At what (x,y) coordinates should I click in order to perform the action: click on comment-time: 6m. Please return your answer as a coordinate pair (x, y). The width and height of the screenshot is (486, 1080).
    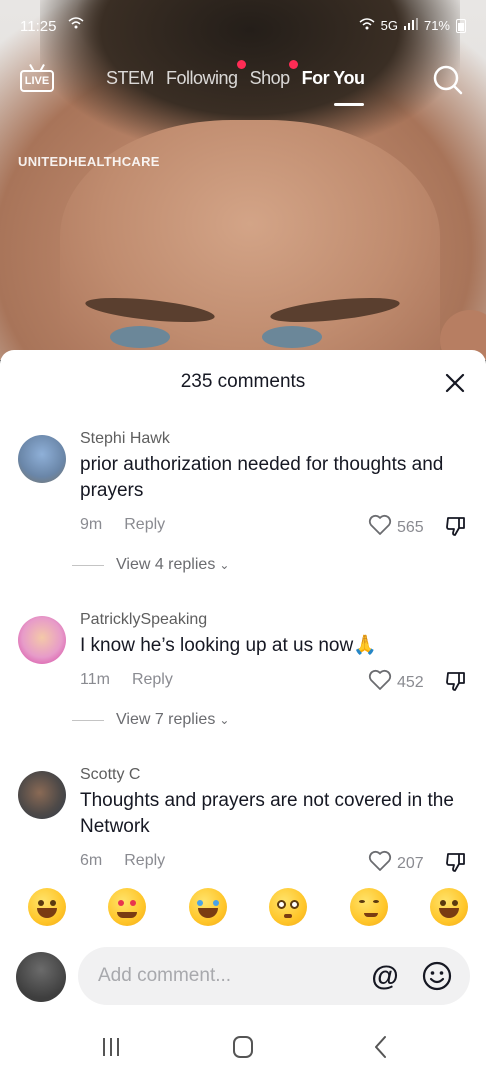
    Looking at the image, I should click on (91, 860).